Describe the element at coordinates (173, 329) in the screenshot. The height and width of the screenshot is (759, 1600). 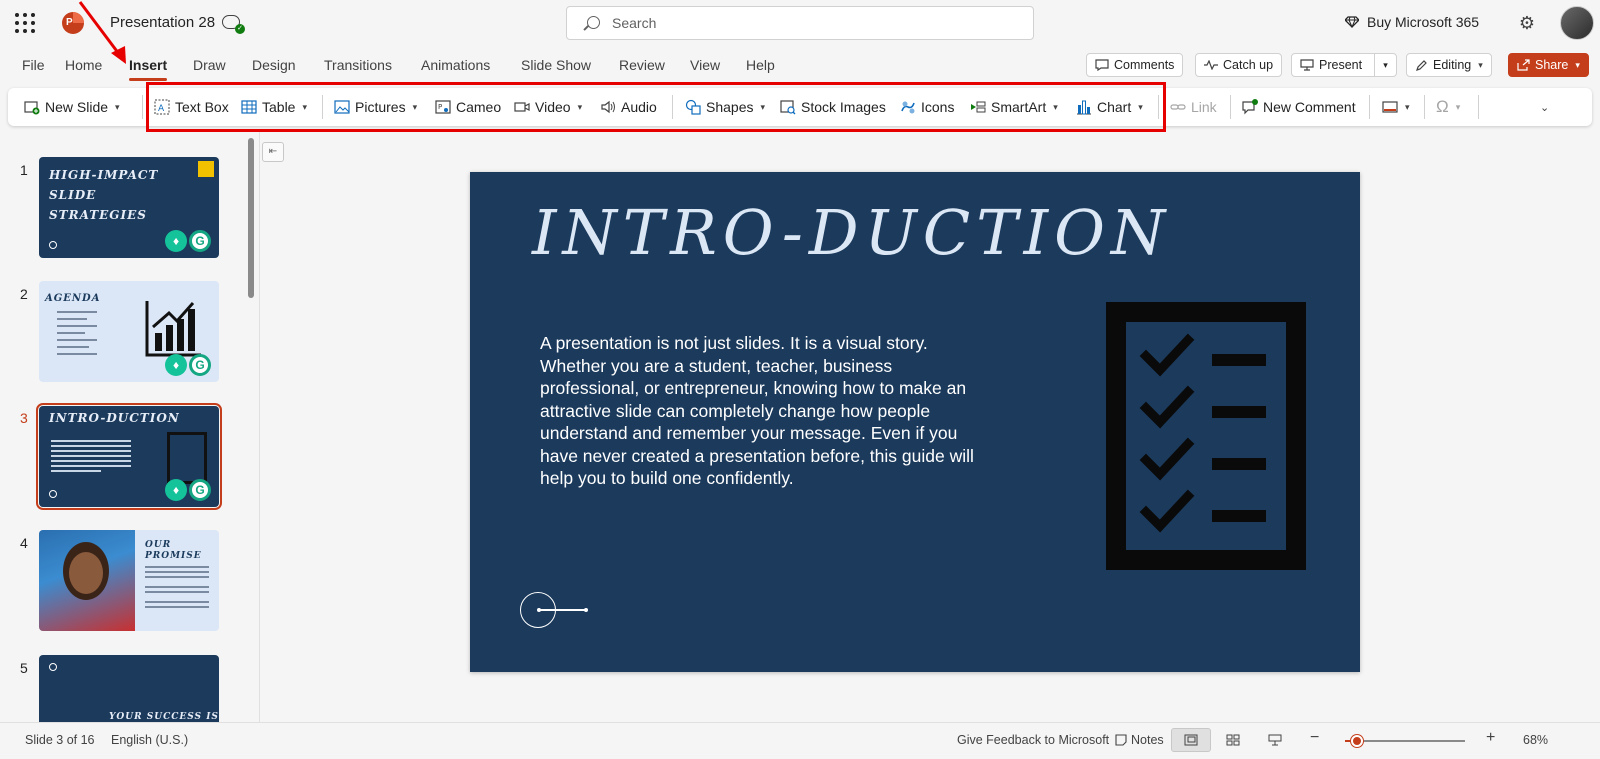
I see `growth-chart-icon` at that location.